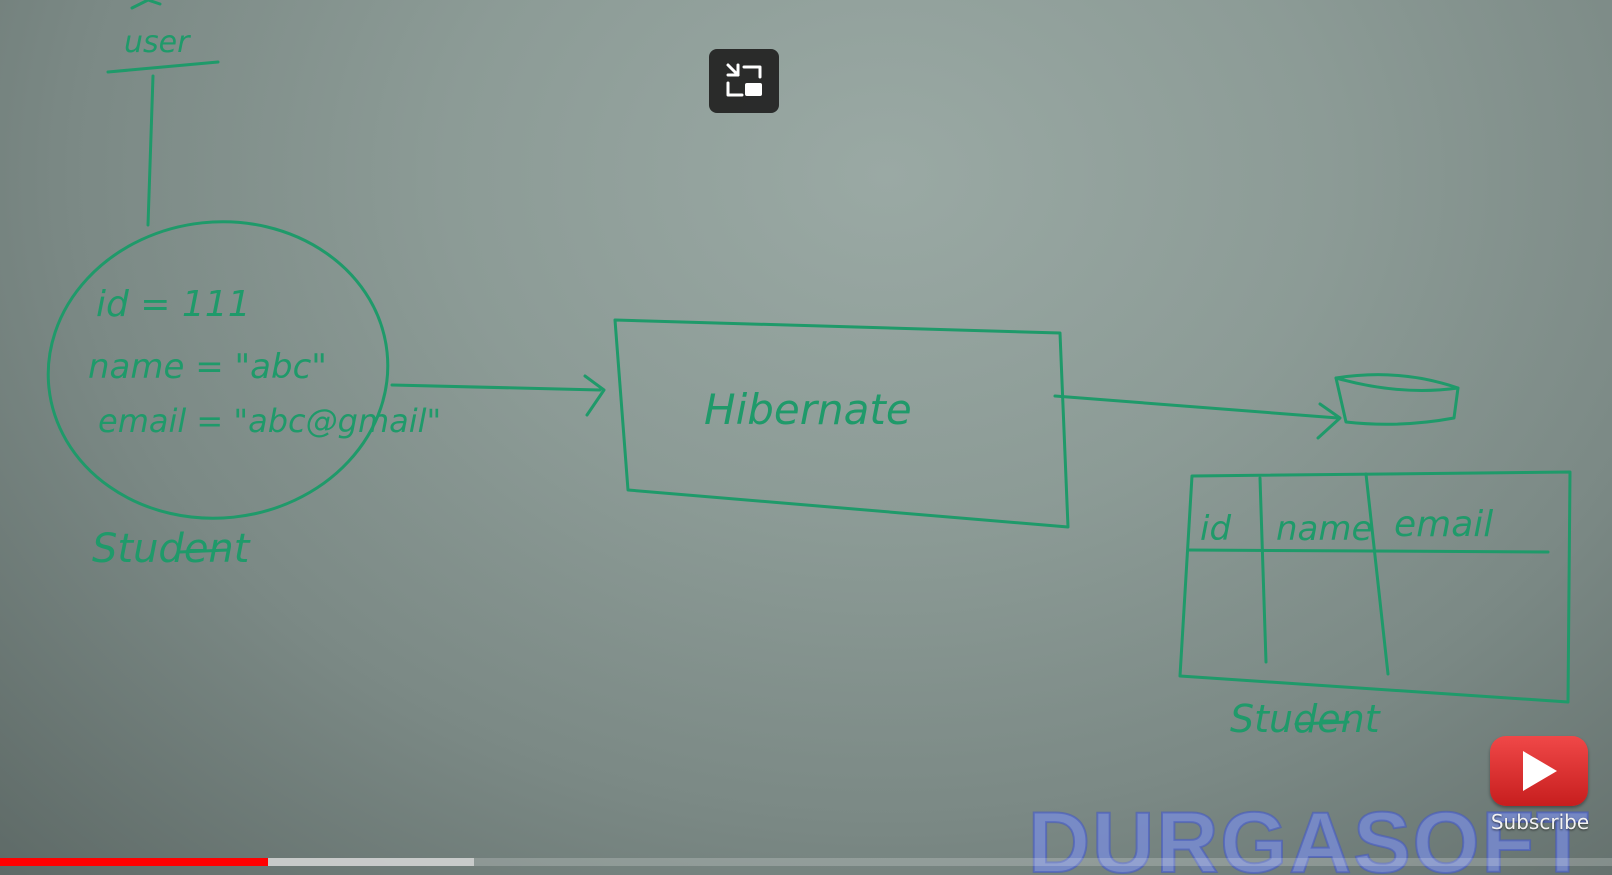 The height and width of the screenshot is (875, 1612). Describe the element at coordinates (207, 367) in the screenshot. I see `object-field-name: name = "abc"` at that location.